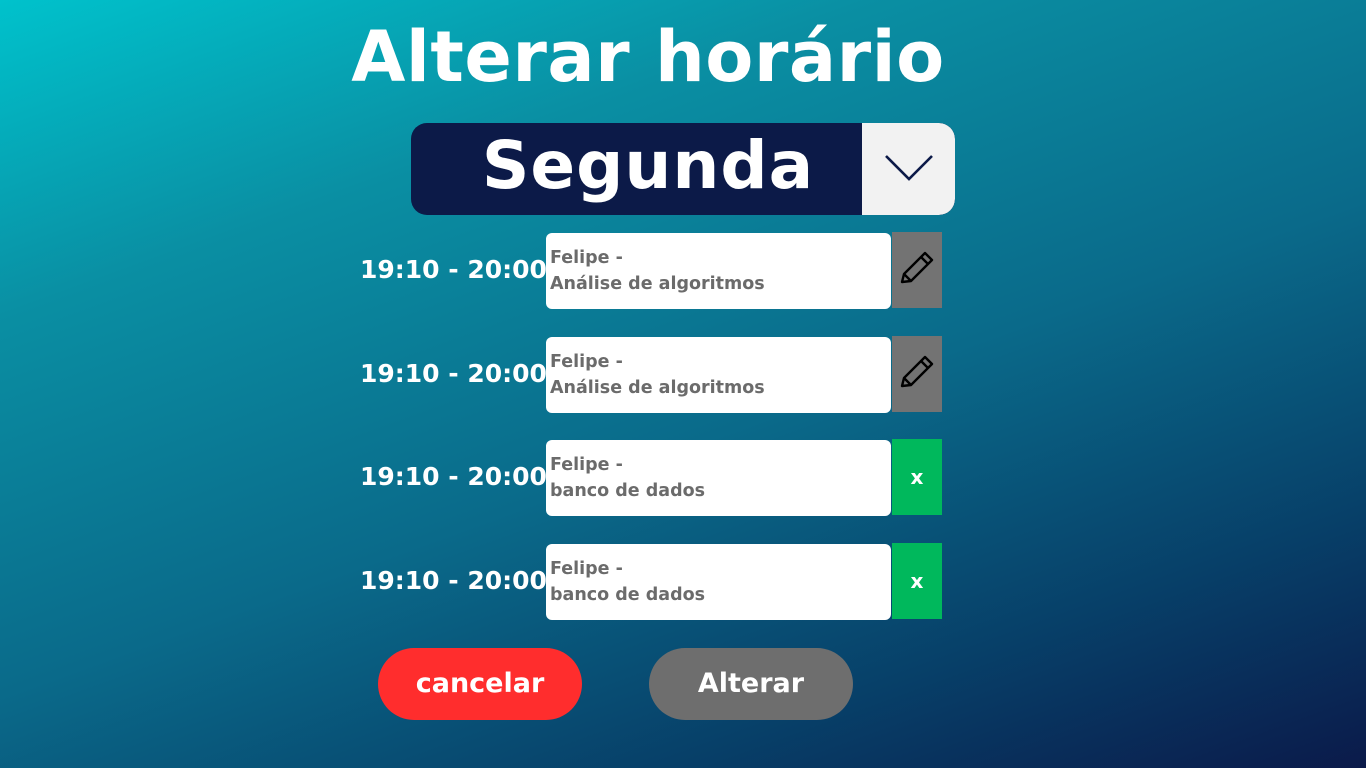  I want to click on chevron-down-icon, so click(909, 169).